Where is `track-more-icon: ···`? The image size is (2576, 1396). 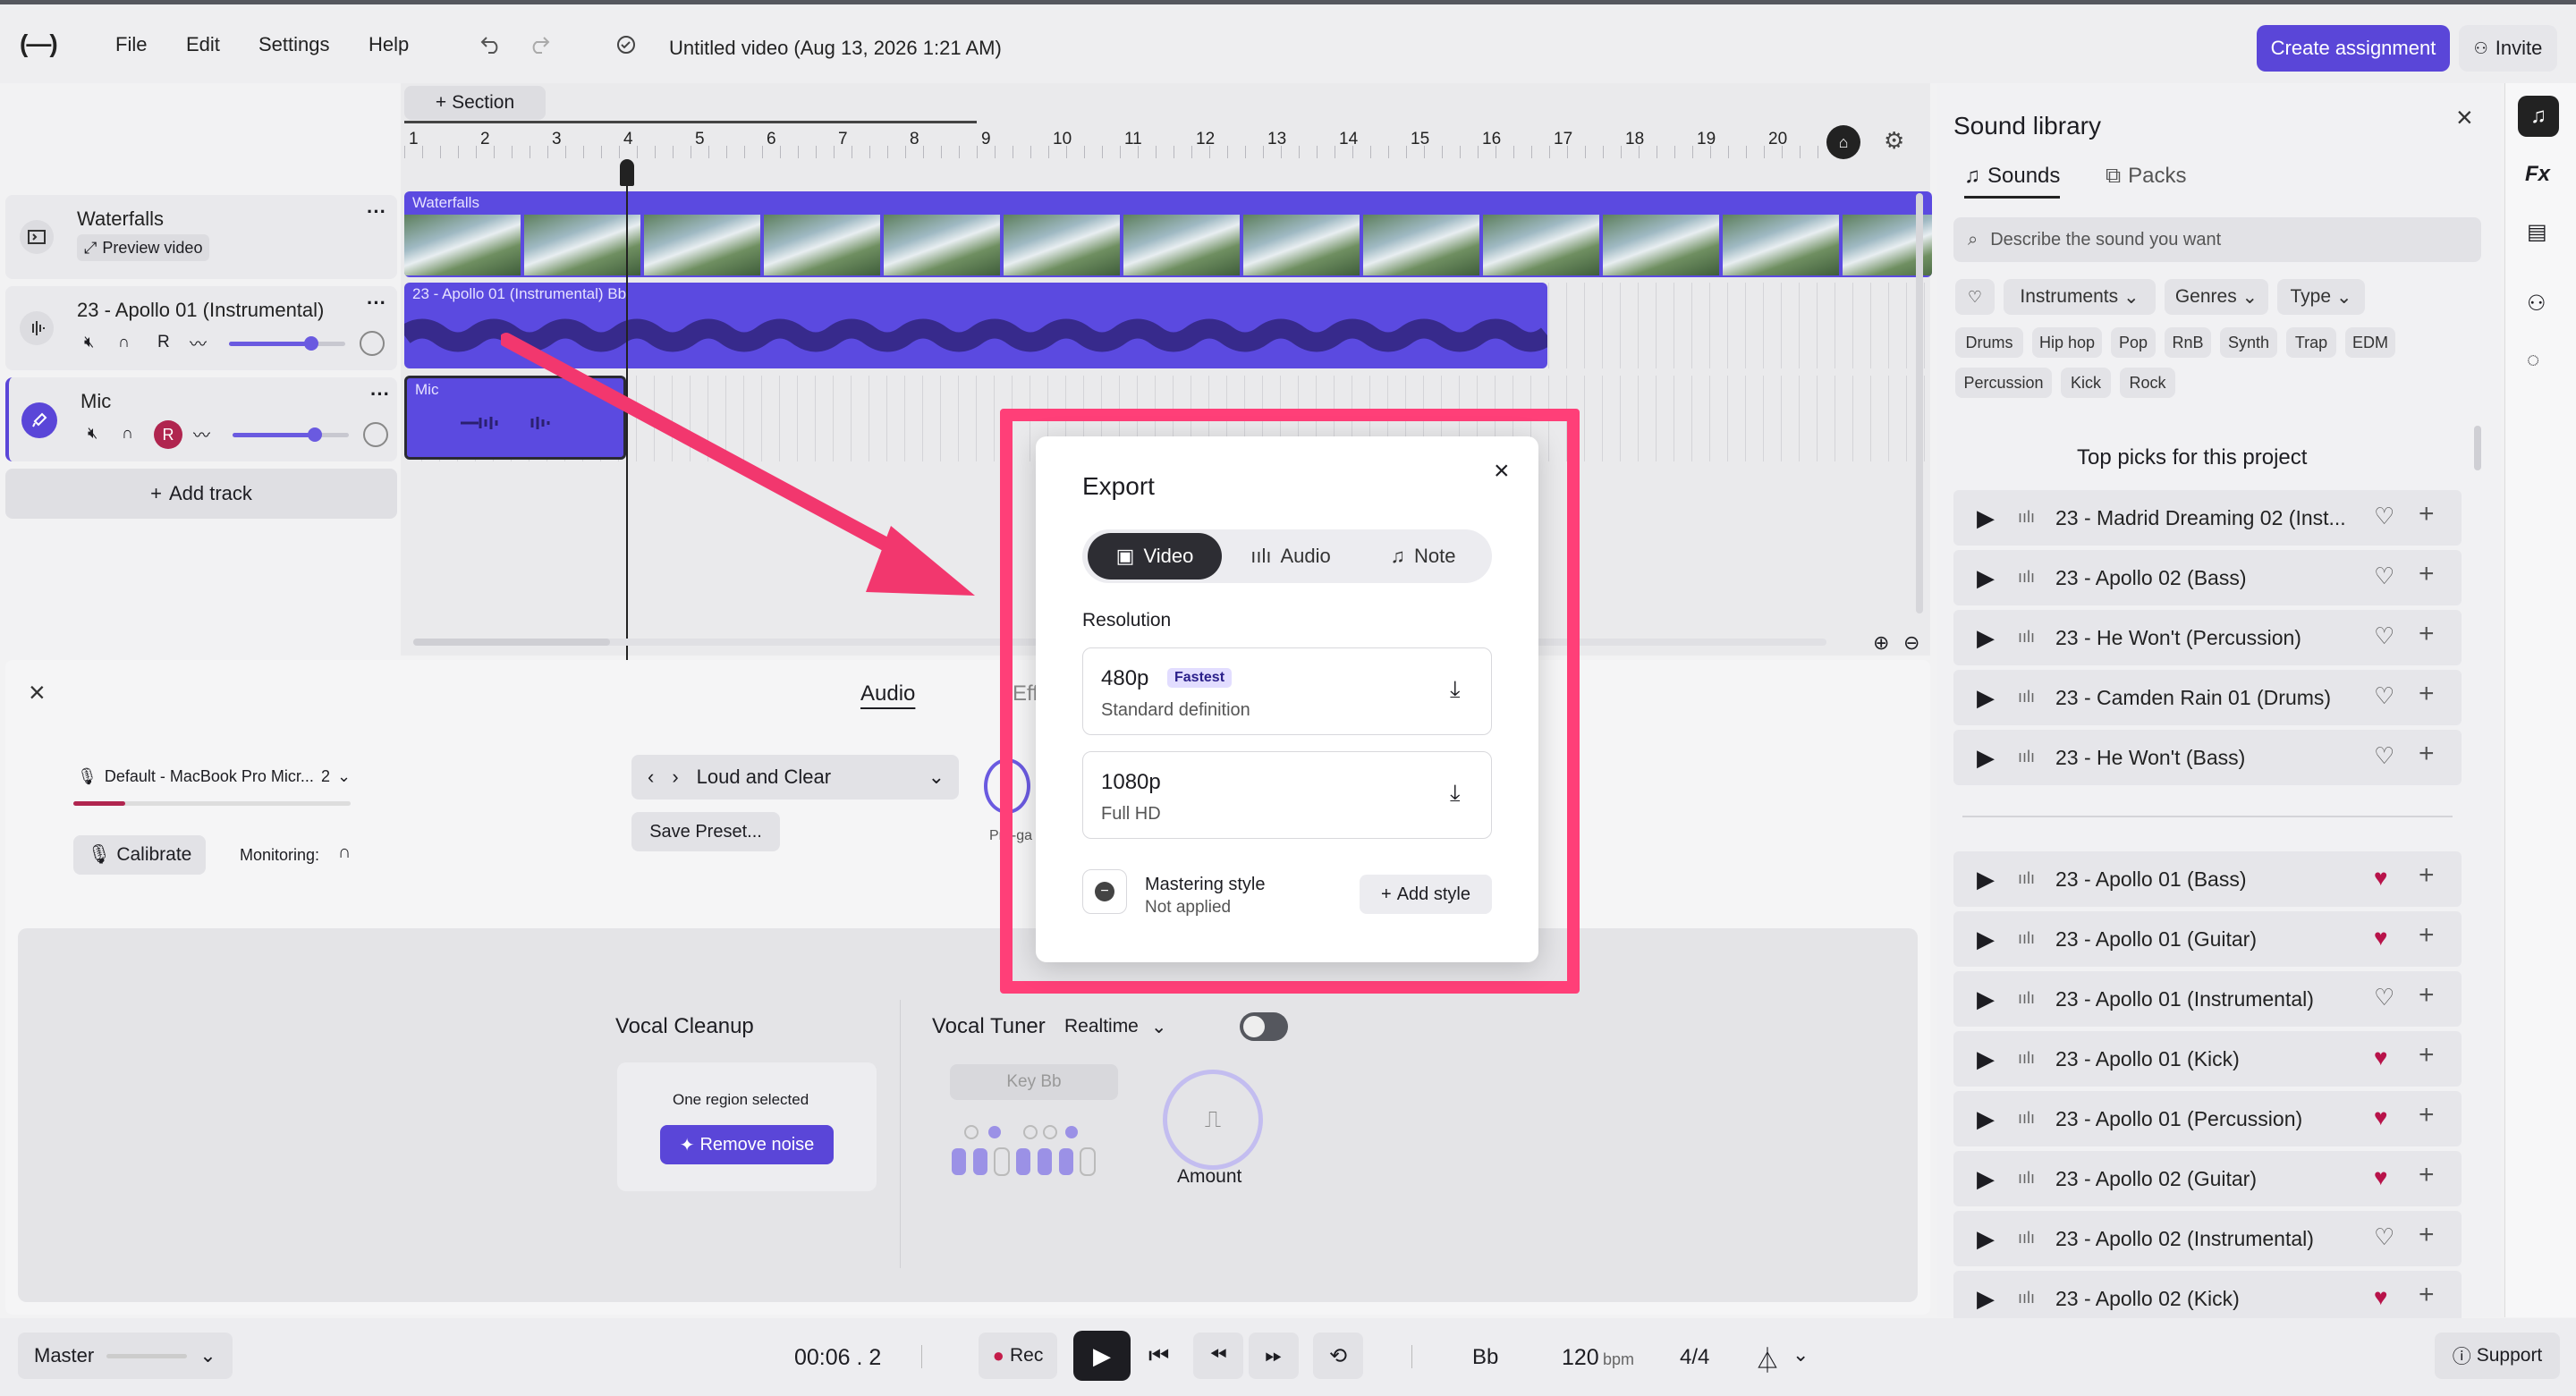 track-more-icon: ··· is located at coordinates (376, 212).